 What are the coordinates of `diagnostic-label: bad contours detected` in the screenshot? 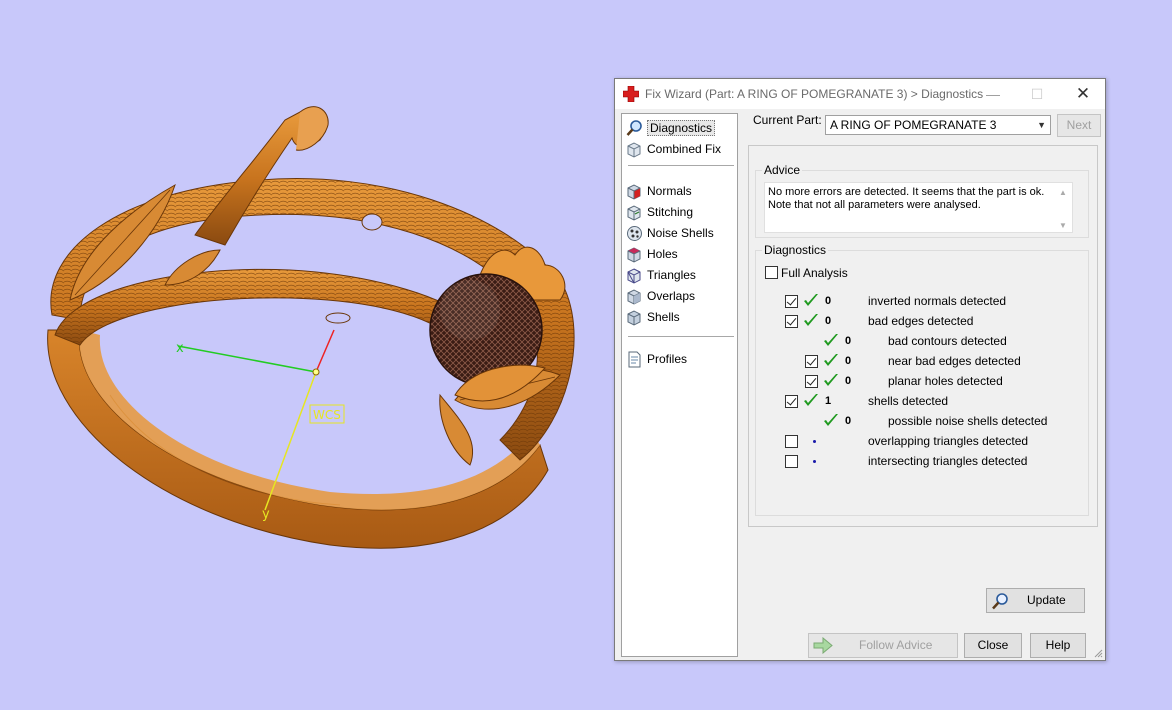 It's located at (947, 341).